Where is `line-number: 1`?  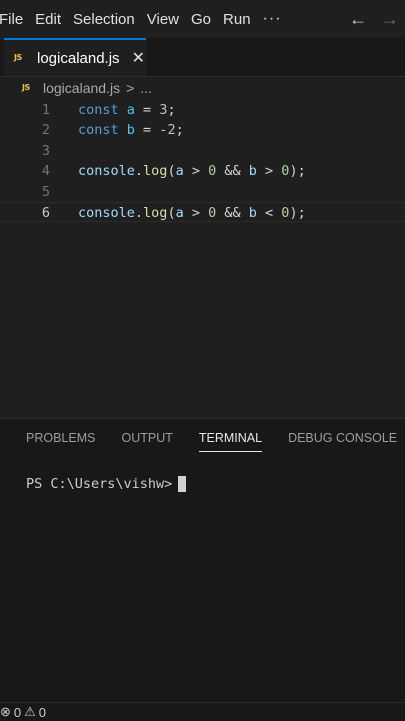 line-number: 1 is located at coordinates (45, 110).